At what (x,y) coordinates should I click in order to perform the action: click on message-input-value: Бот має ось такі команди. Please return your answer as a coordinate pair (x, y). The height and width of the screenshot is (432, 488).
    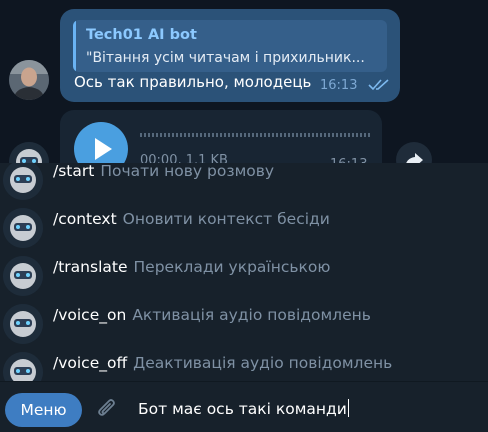
    Looking at the image, I should click on (242, 409).